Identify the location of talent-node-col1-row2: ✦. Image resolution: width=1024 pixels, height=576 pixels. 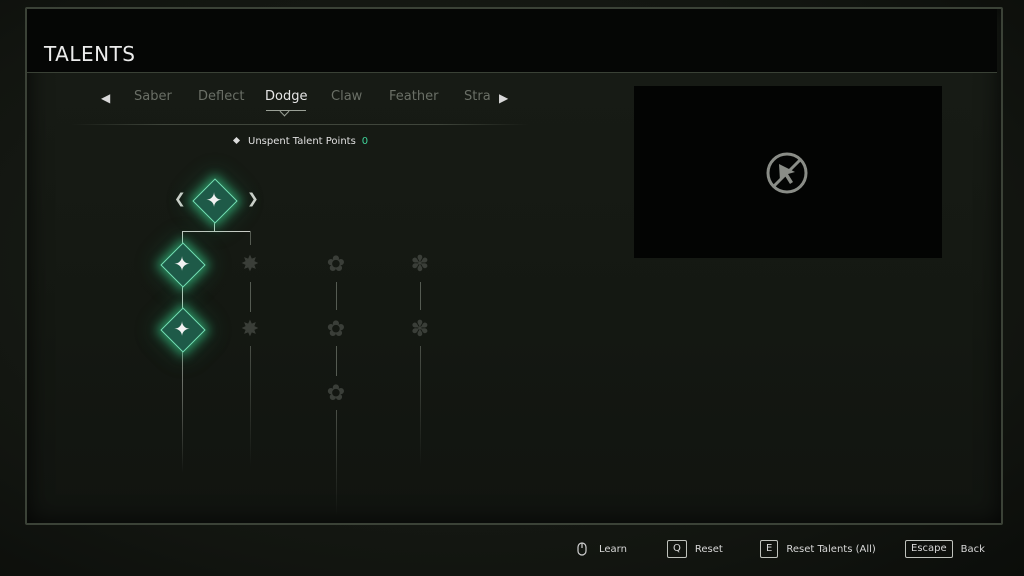
(183, 330).